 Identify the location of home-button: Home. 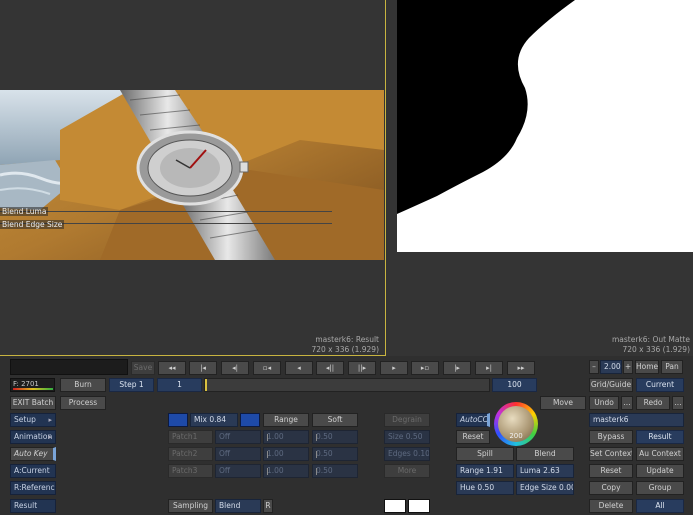
(647, 367).